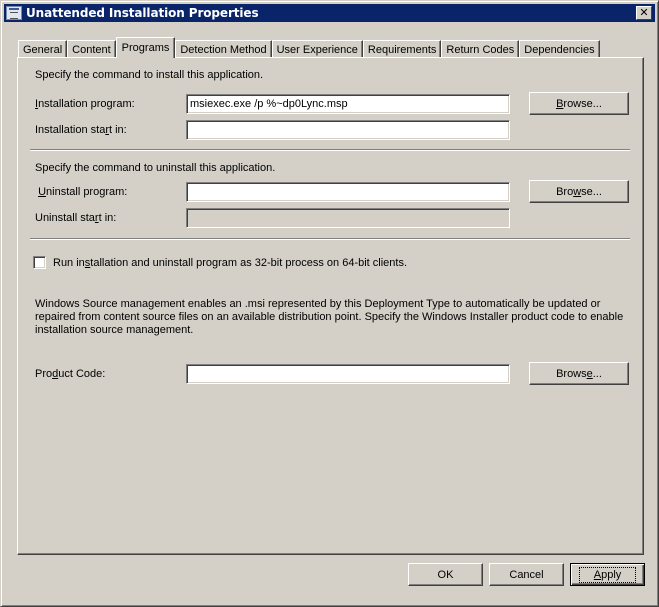 This screenshot has height=607, width=659. Describe the element at coordinates (223, 49) in the screenshot. I see `tab-detection-method: Detection Method` at that location.